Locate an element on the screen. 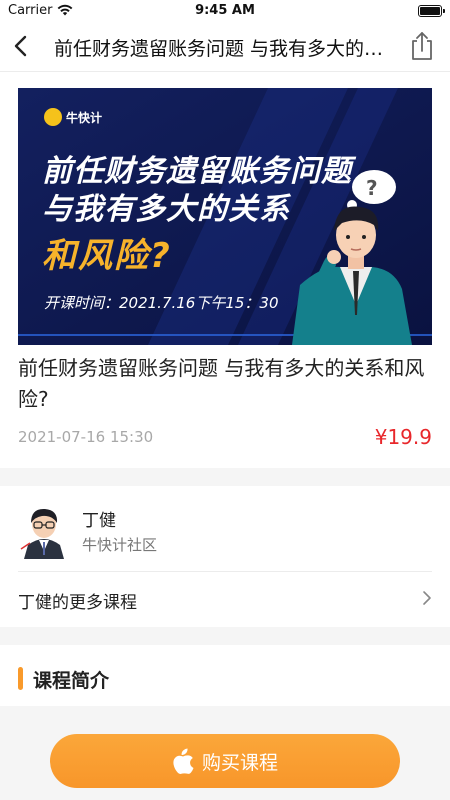 Image resolution: width=450 pixels, height=800 pixels. nav-bar: 前任财务遗留账务问题 与我有多大的关系和风险? is located at coordinates (225, 47).